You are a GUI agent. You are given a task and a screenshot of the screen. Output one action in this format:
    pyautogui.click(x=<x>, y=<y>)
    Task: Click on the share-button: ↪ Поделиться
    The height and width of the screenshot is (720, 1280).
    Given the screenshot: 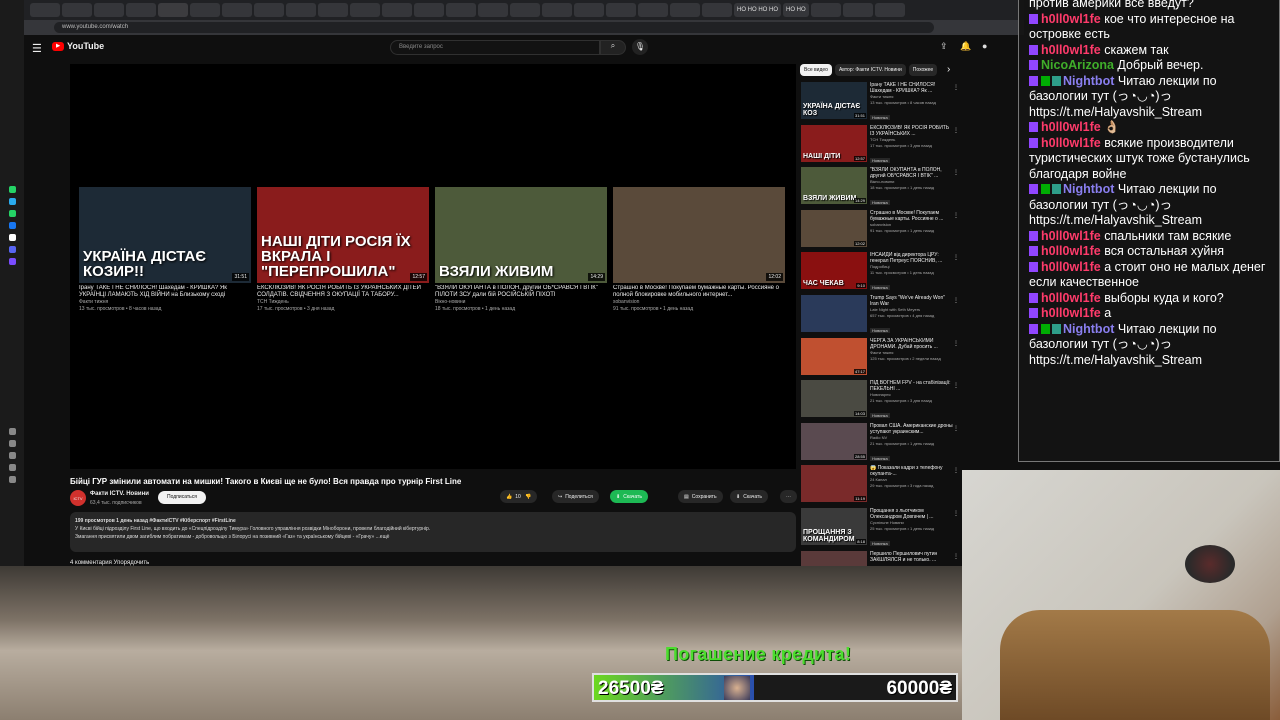 What is the action you would take?
    pyautogui.click(x=575, y=496)
    